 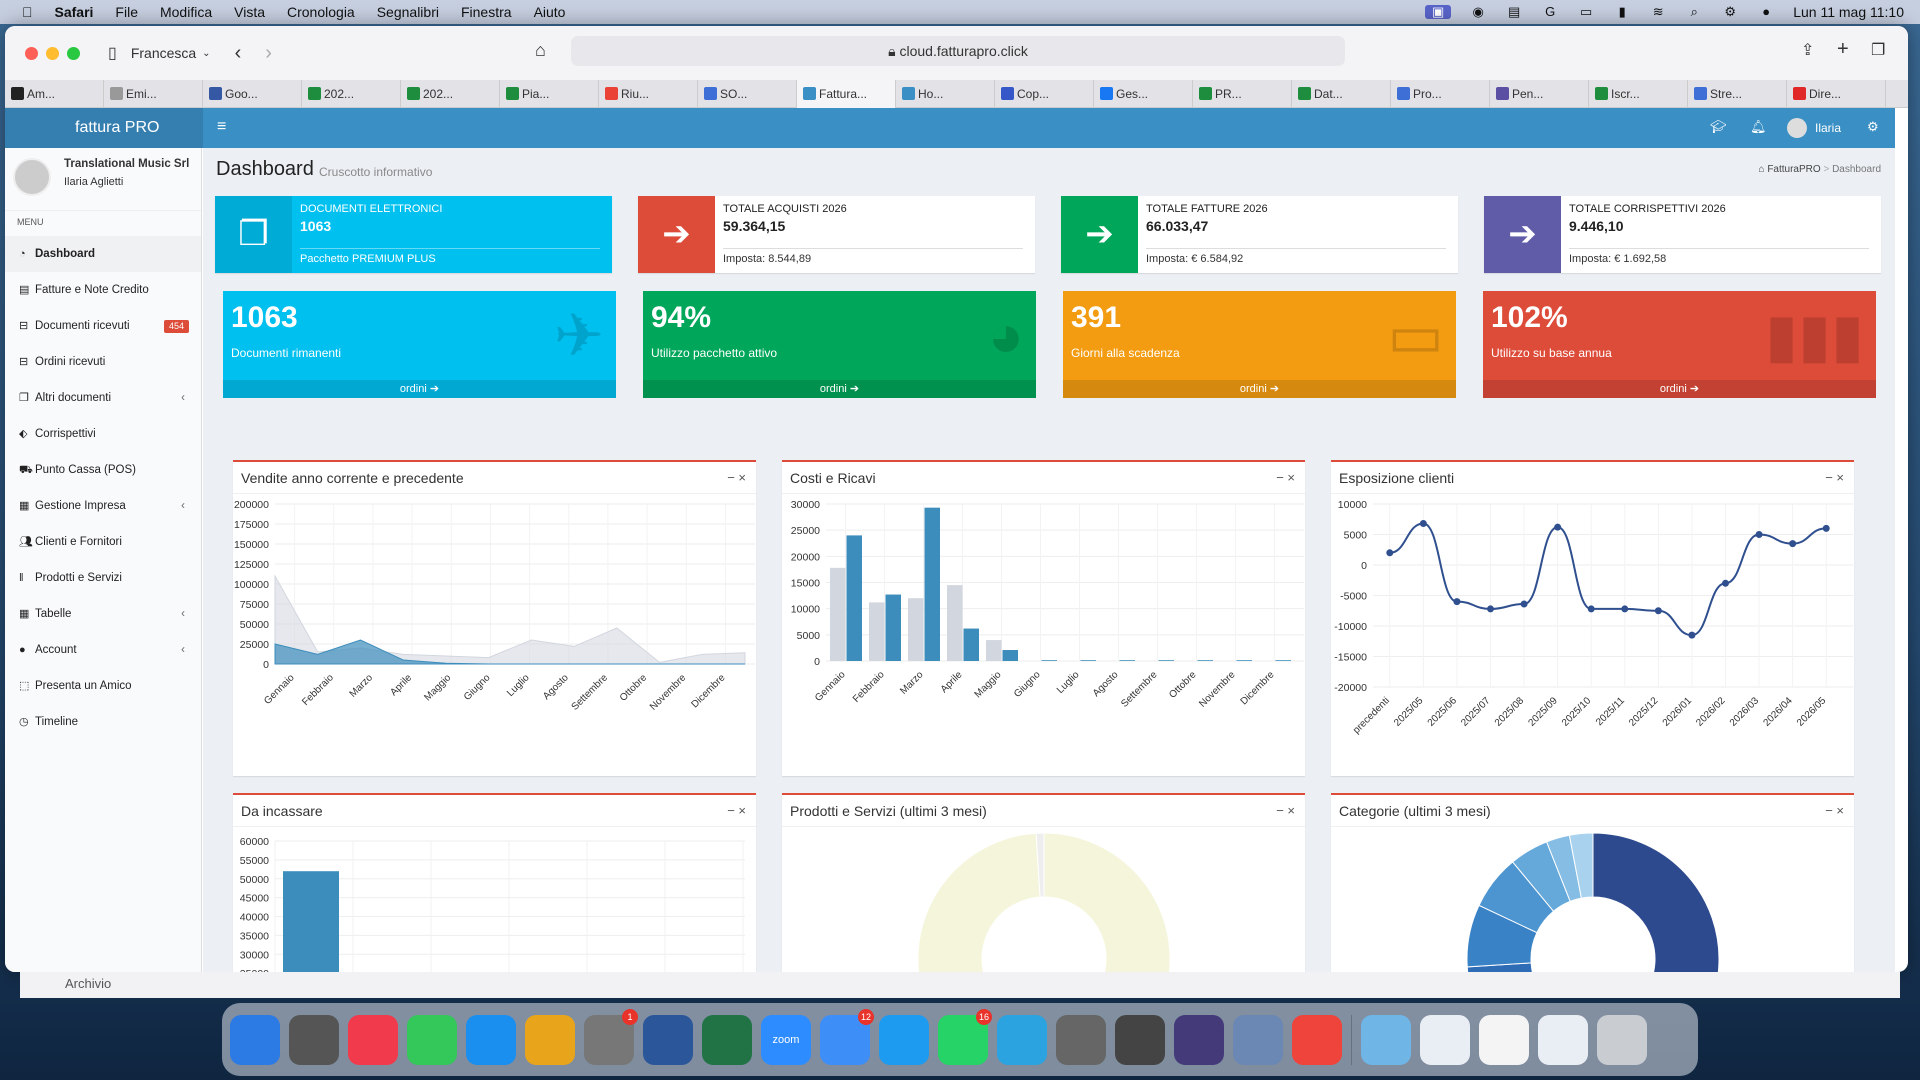 I want to click on sidebar-item-timeline: ◷ Timeline, so click(x=103, y=722).